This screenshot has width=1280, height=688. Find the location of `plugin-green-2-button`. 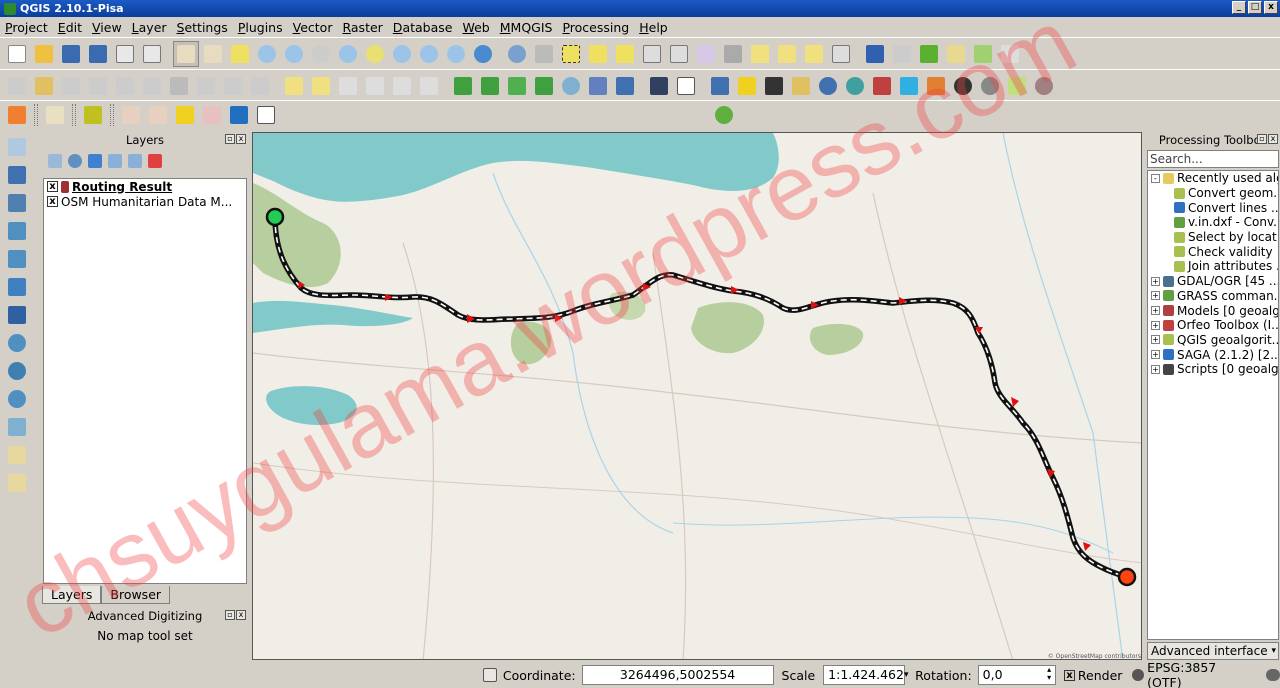

plugin-green-2-button is located at coordinates (490, 86).